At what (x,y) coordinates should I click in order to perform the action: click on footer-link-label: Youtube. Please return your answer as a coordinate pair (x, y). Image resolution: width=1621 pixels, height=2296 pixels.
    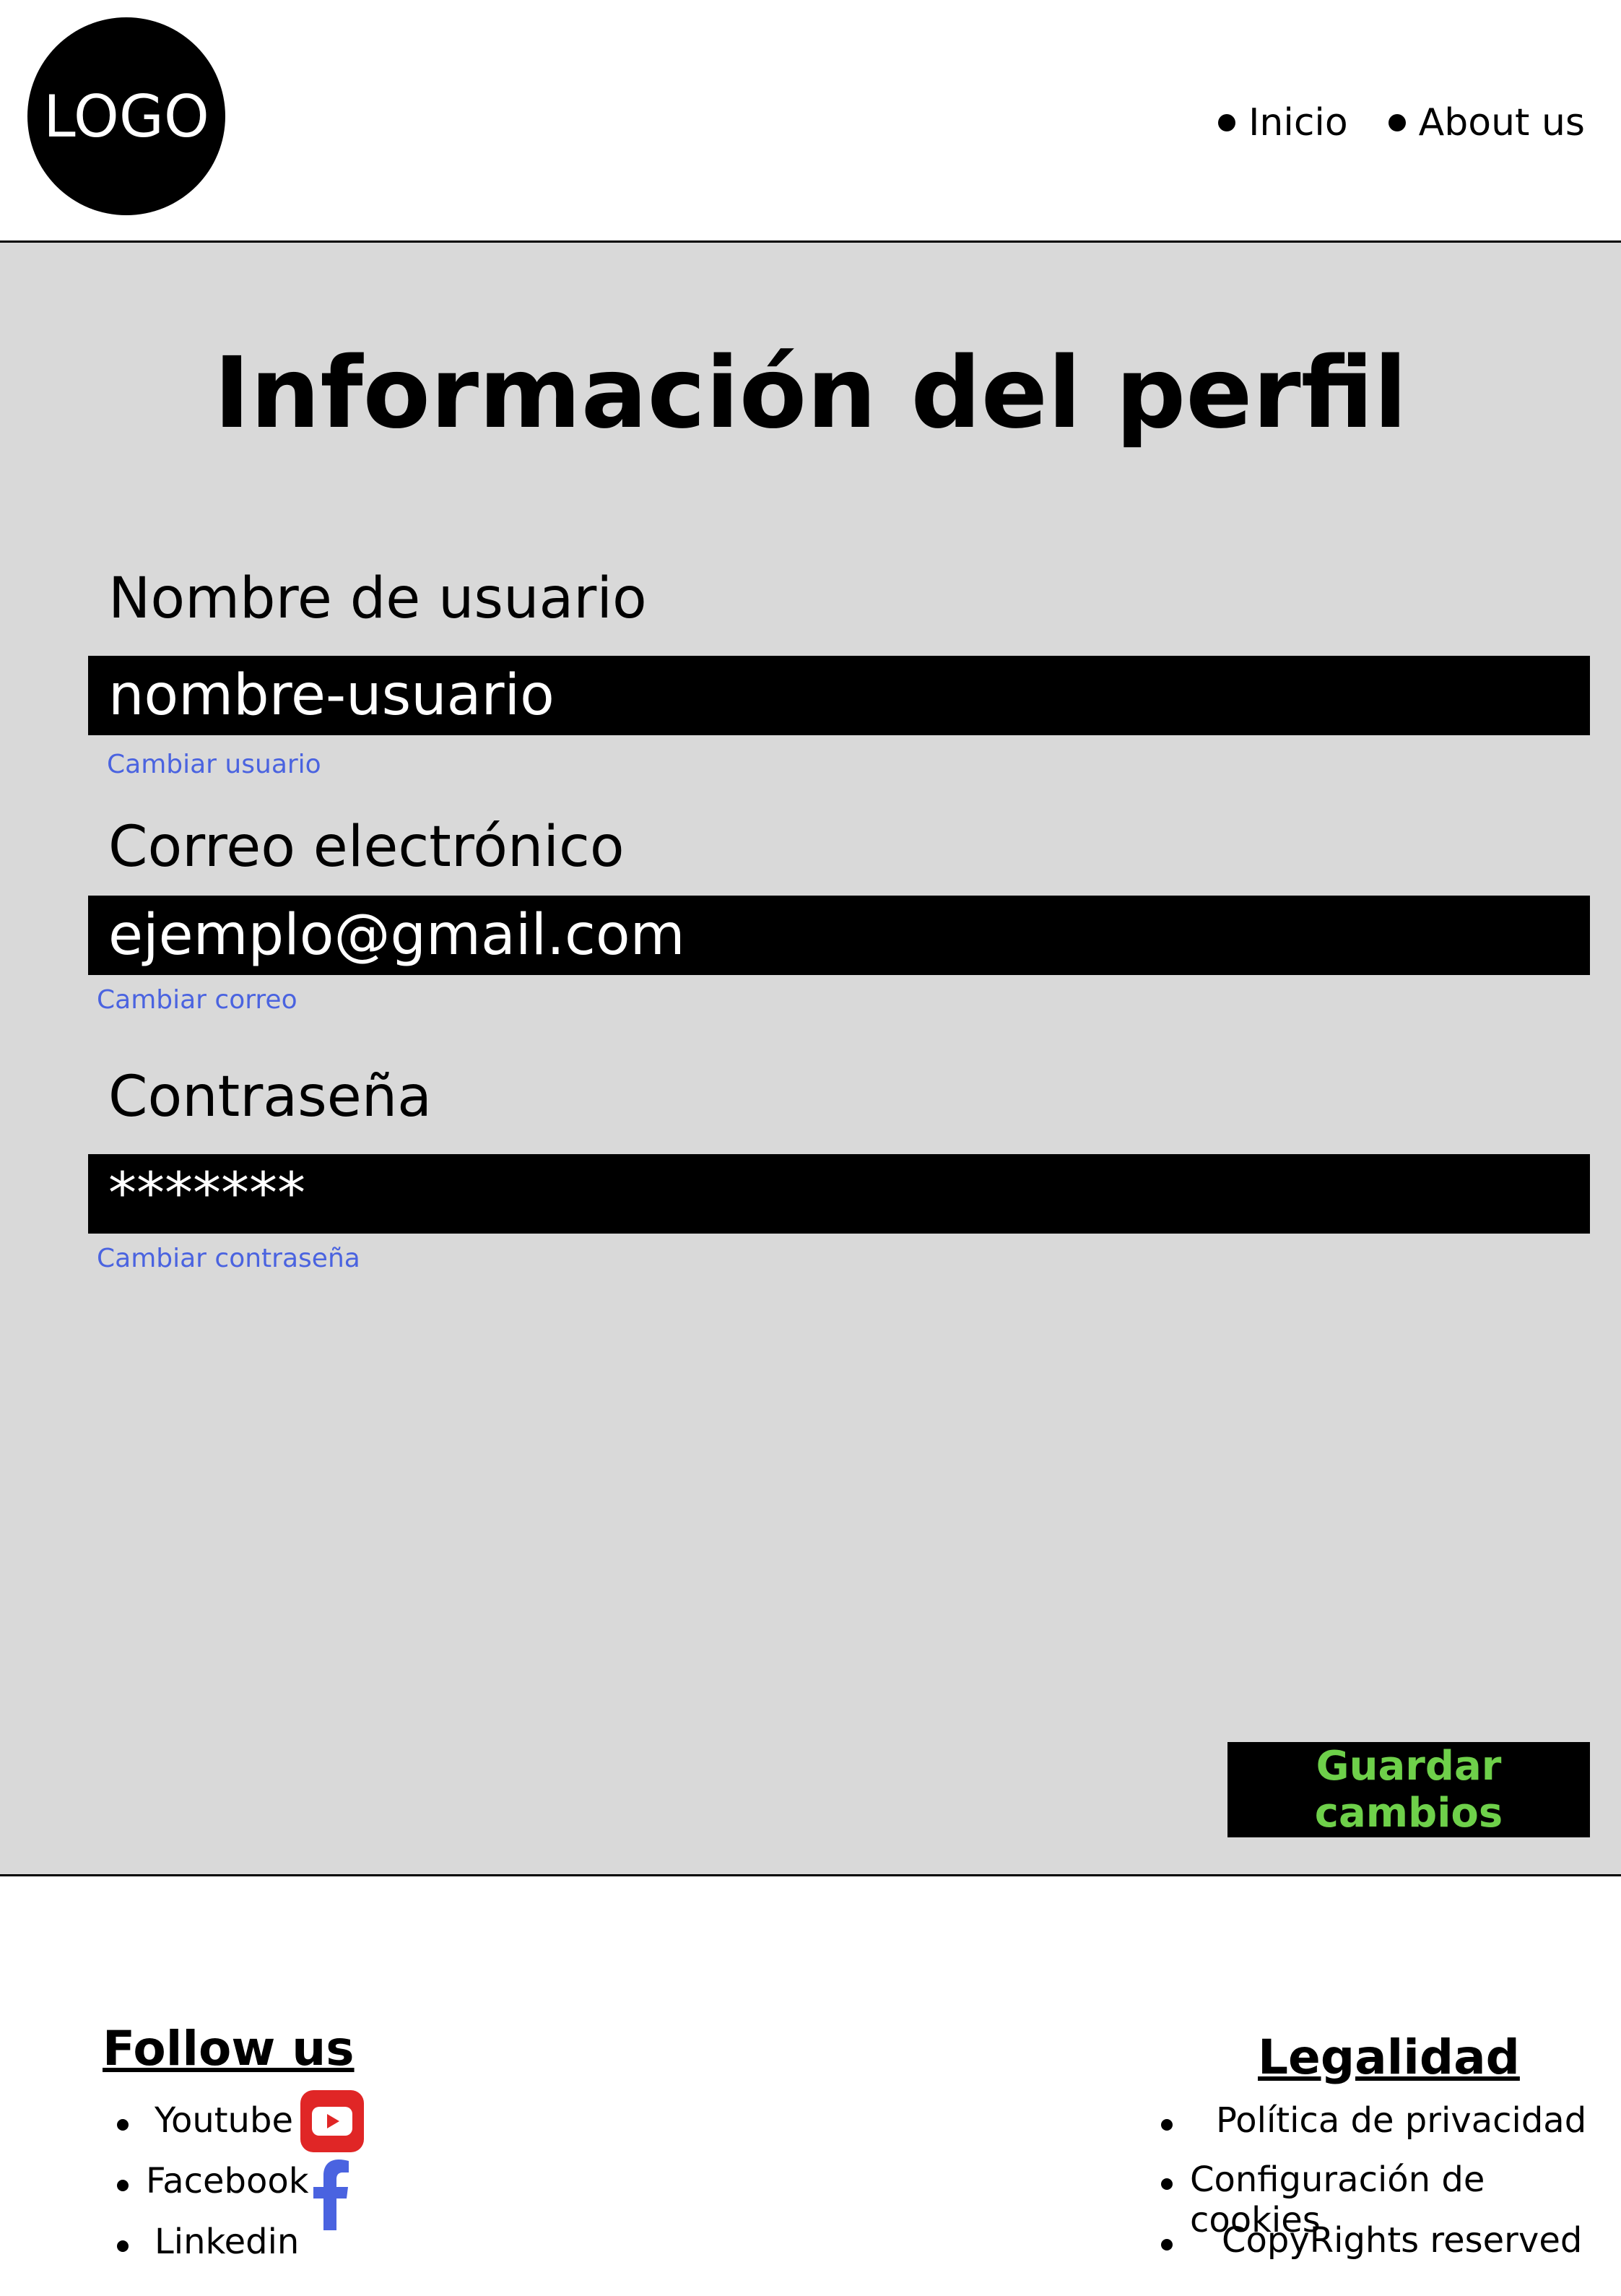
    Looking at the image, I should click on (224, 2120).